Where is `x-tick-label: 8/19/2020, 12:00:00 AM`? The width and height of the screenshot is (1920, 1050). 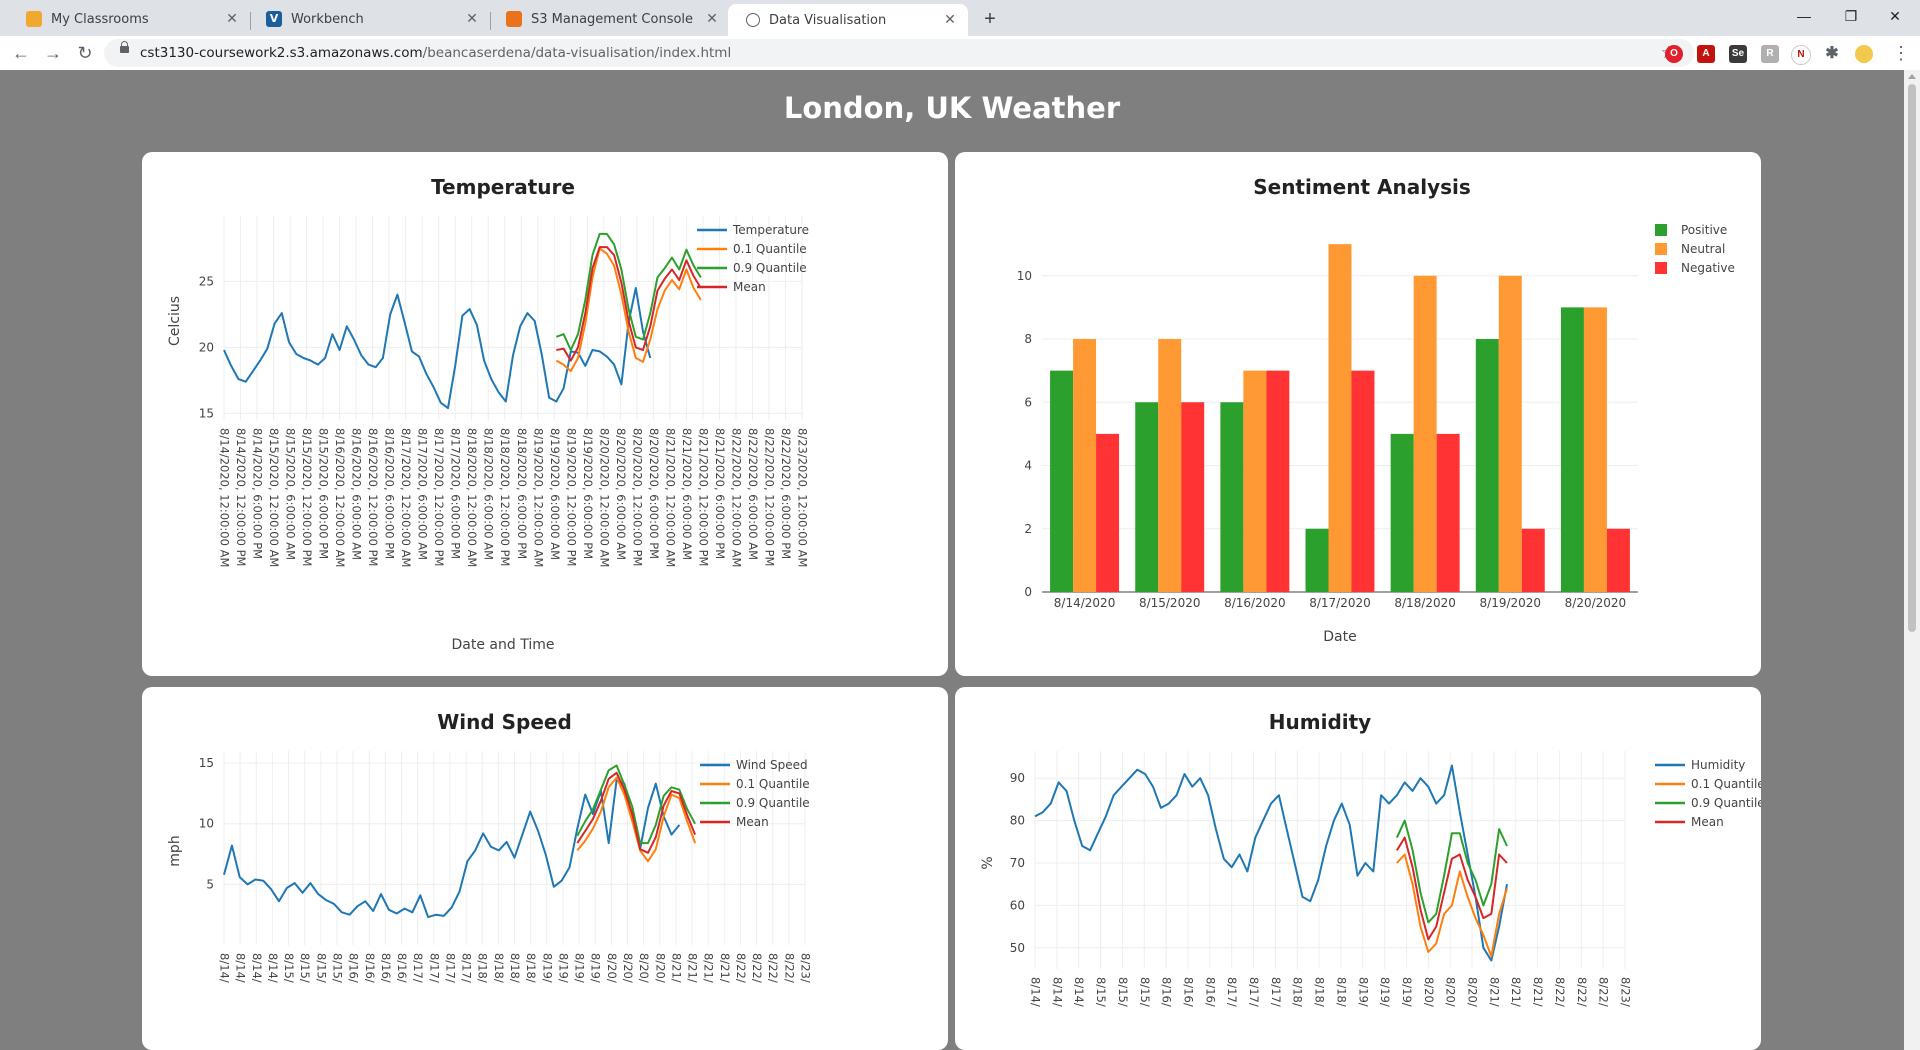
x-tick-label: 8/19/2020, 12:00:00 AM is located at coordinates (538, 497).